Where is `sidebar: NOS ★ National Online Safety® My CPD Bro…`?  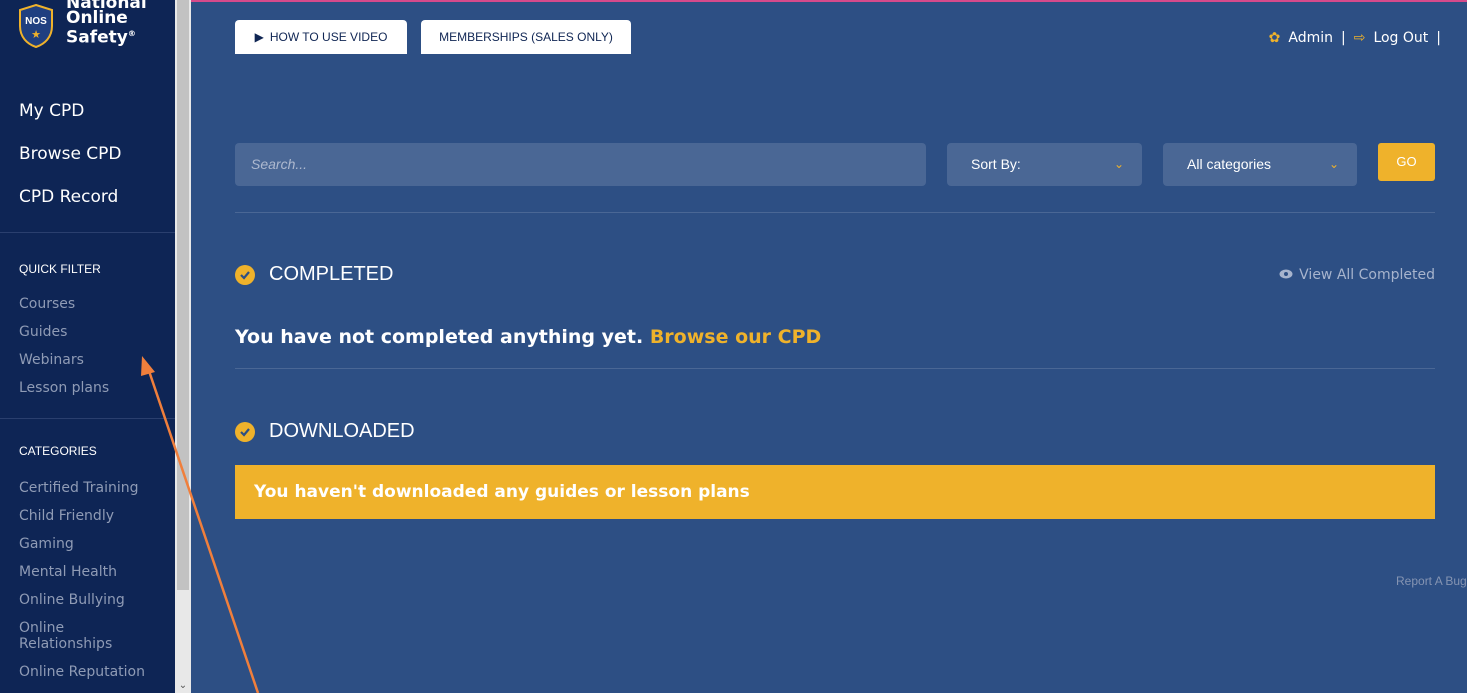
sidebar: NOS ★ National Online Safety® My CPD Bro… is located at coordinates (87, 346).